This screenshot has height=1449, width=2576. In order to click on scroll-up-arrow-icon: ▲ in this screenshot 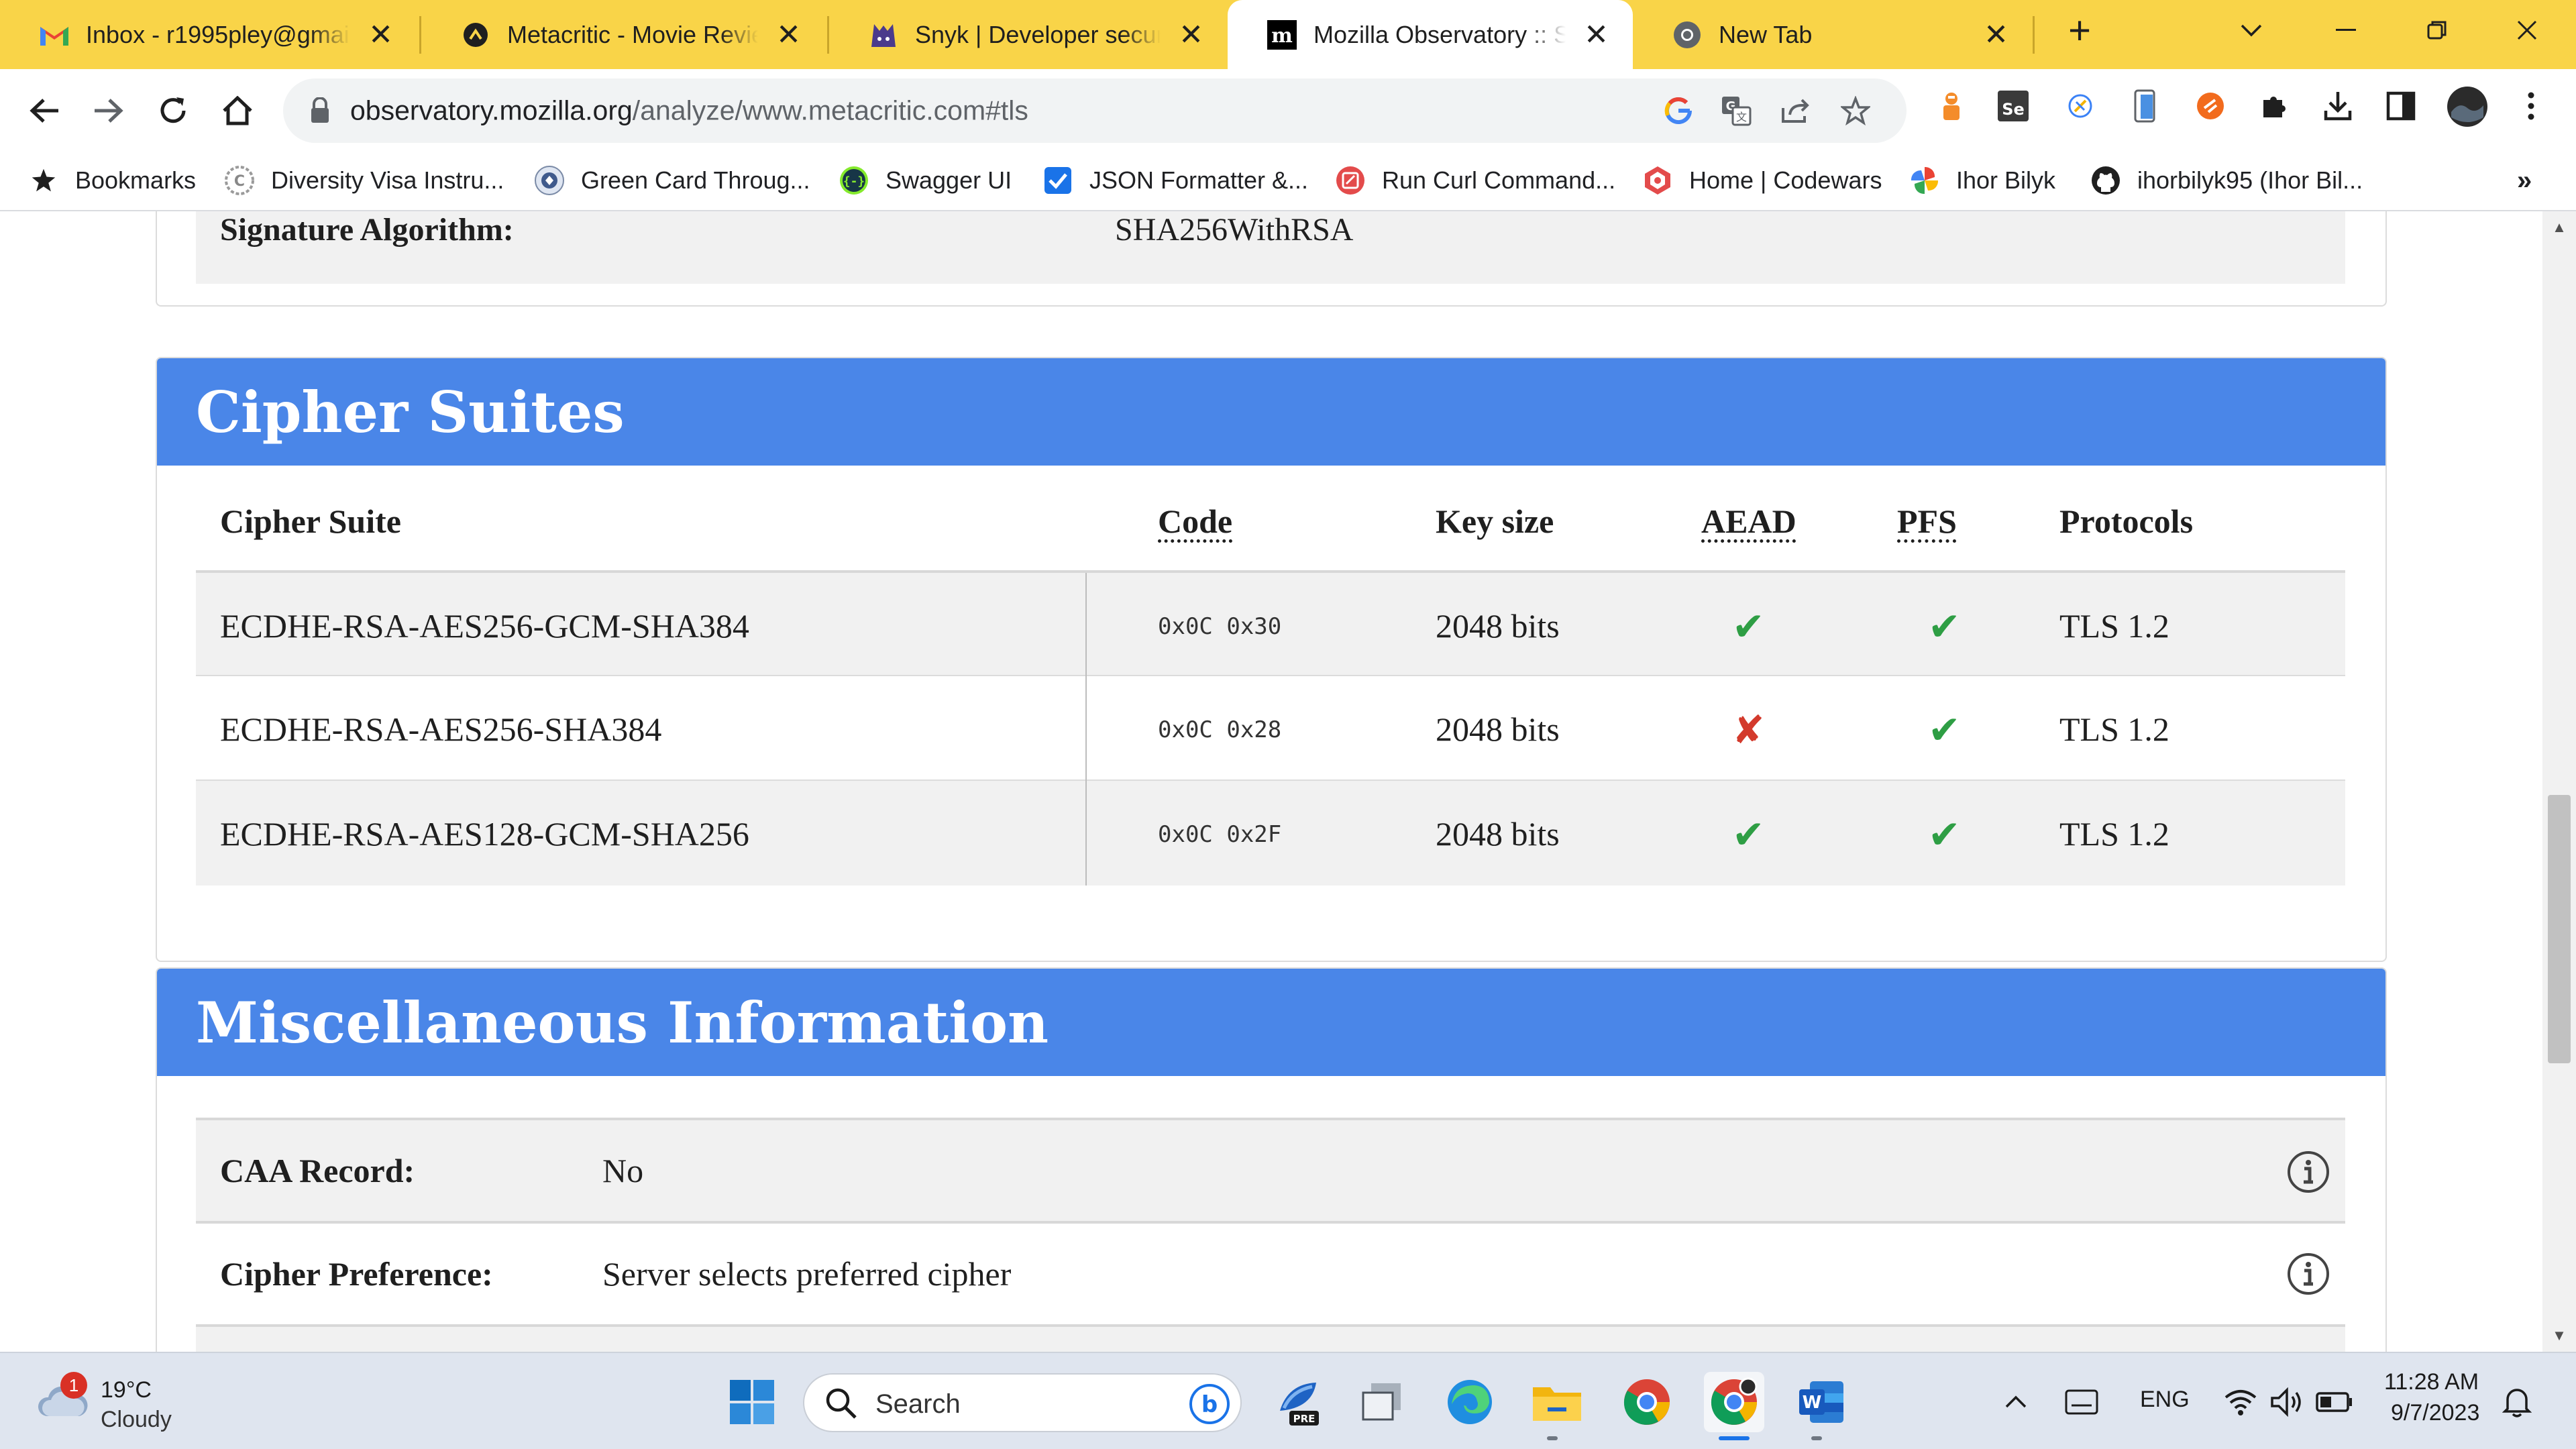, I will do `click(2559, 227)`.